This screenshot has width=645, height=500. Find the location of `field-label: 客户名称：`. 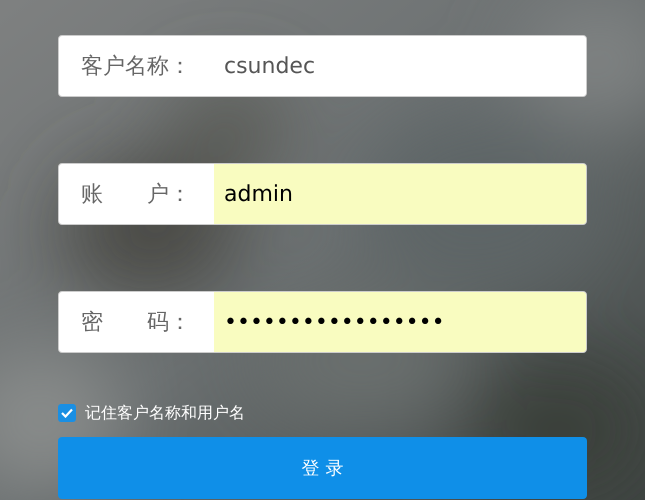

field-label: 客户名称： is located at coordinates (136, 66).